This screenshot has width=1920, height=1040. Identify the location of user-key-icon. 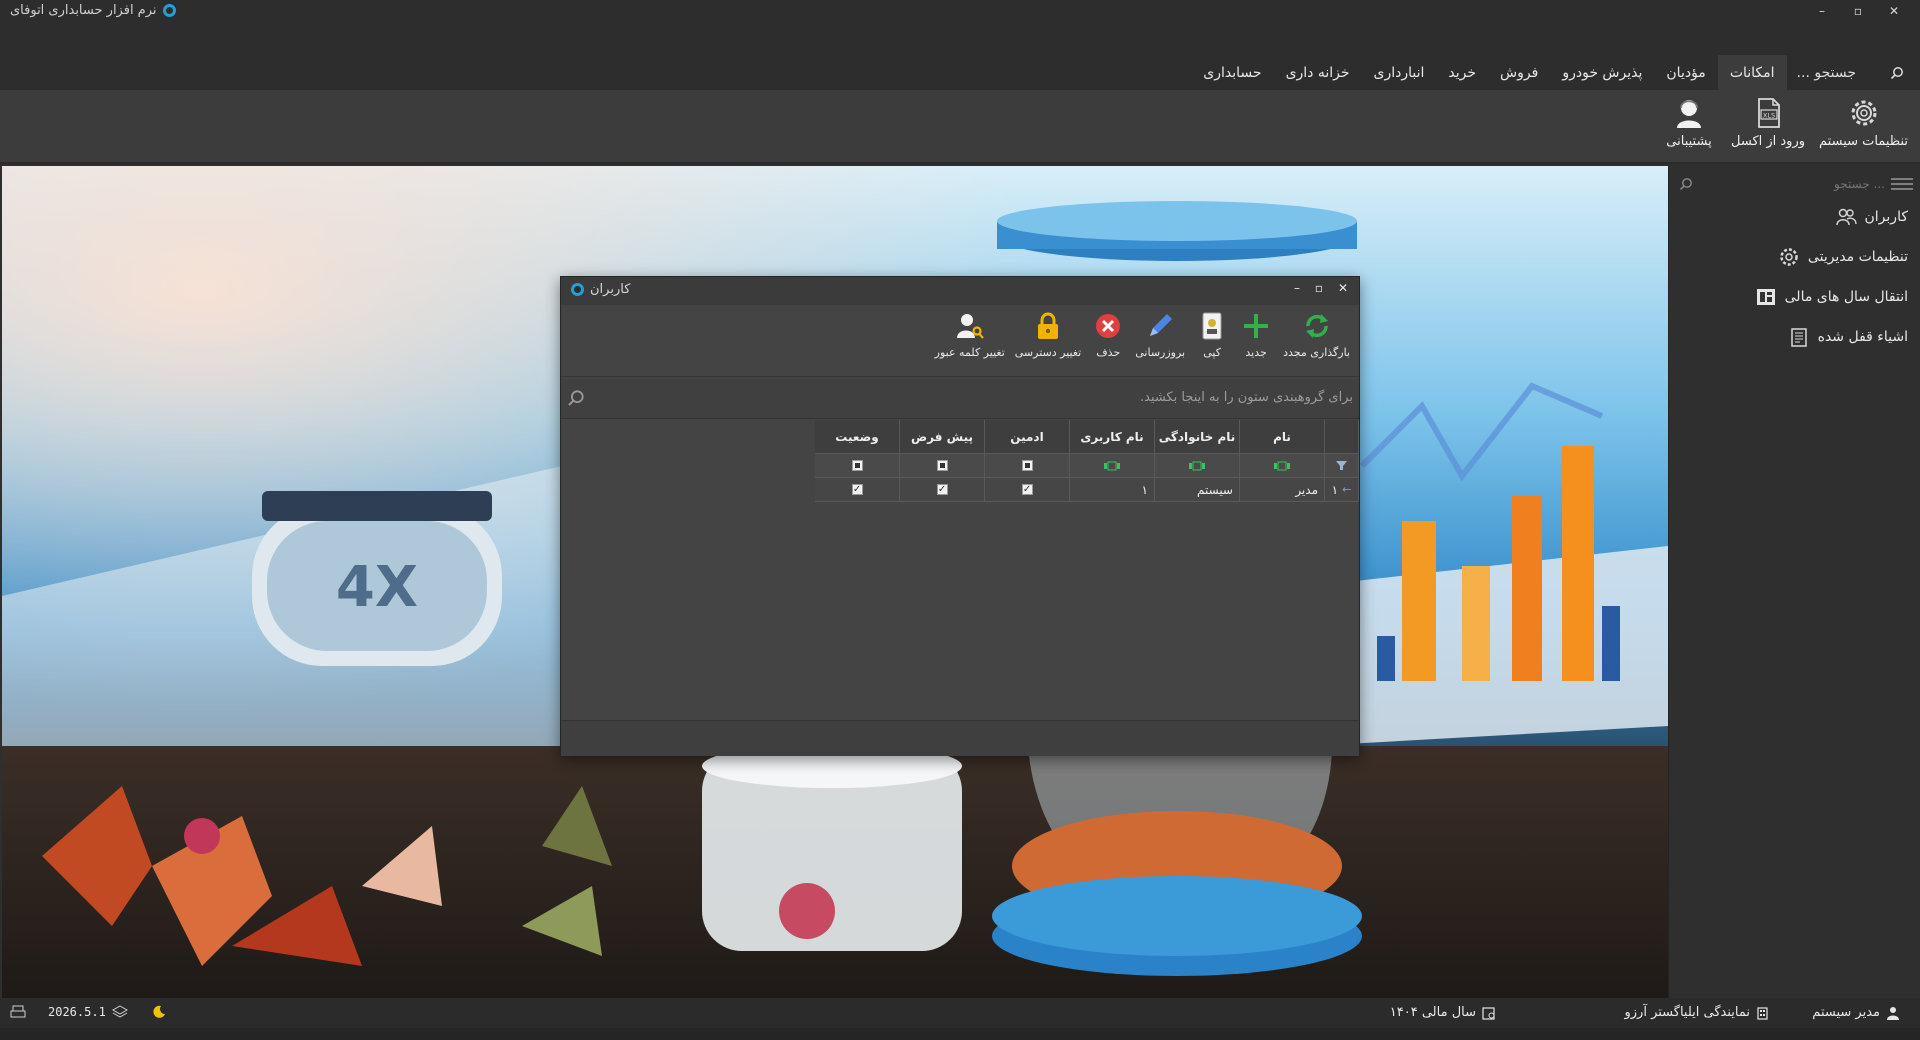
(970, 326).